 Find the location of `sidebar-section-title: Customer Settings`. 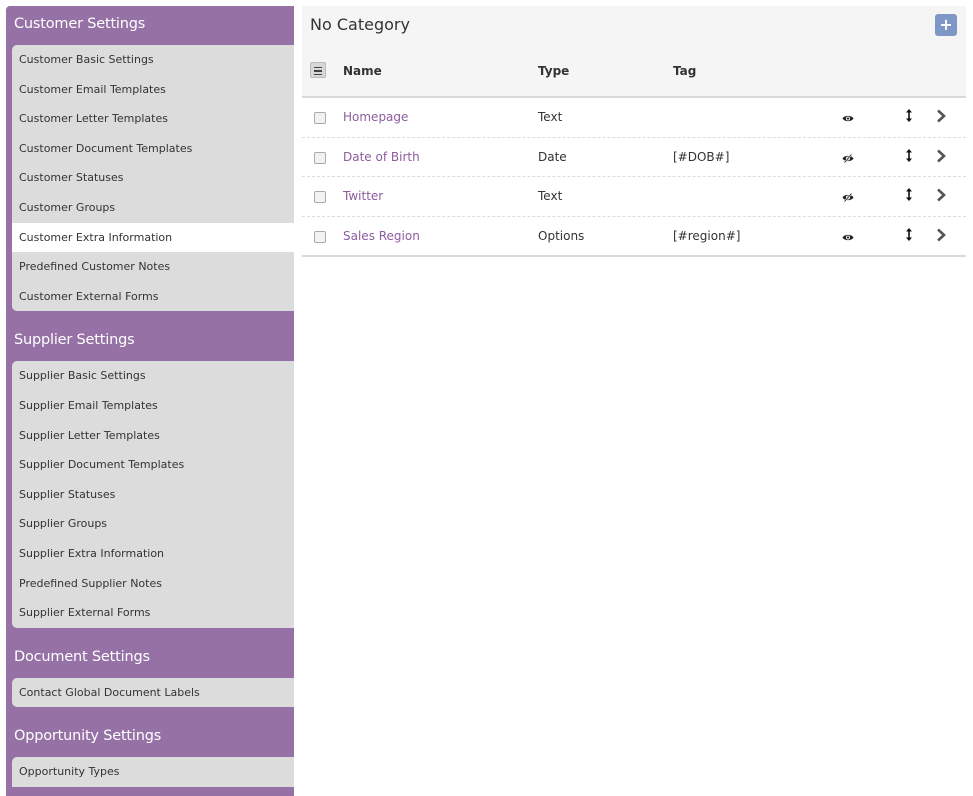

sidebar-section-title: Customer Settings is located at coordinates (80, 24).